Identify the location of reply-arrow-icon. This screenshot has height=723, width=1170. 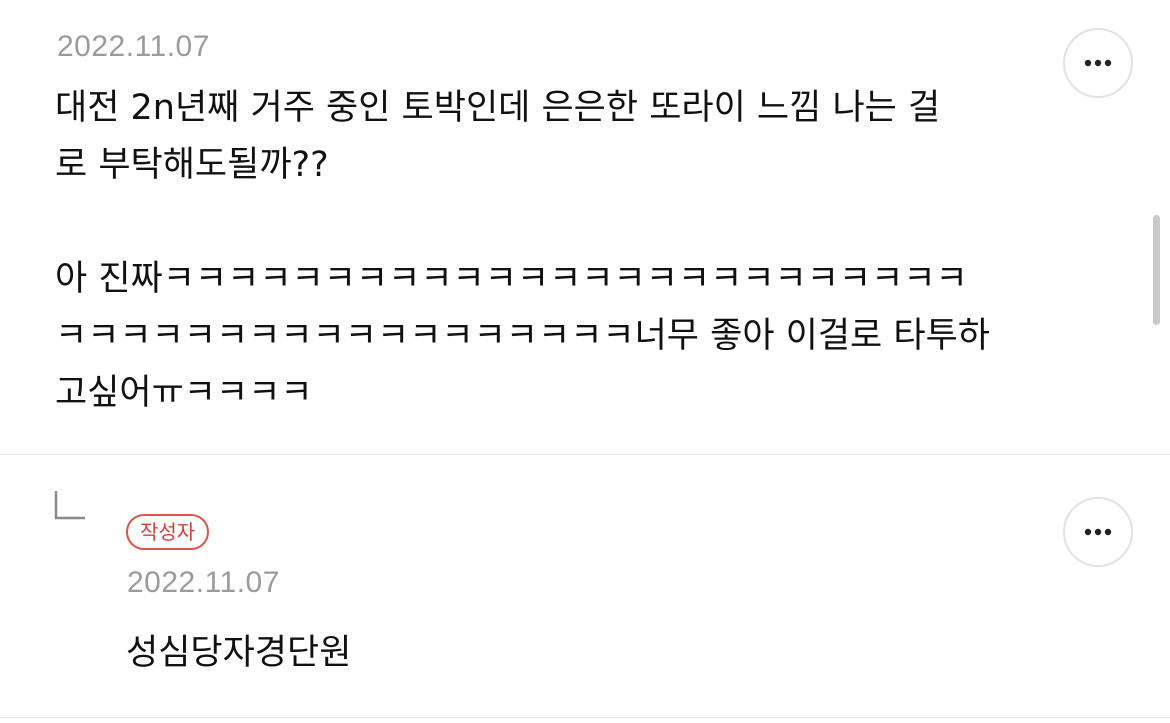
(70, 507).